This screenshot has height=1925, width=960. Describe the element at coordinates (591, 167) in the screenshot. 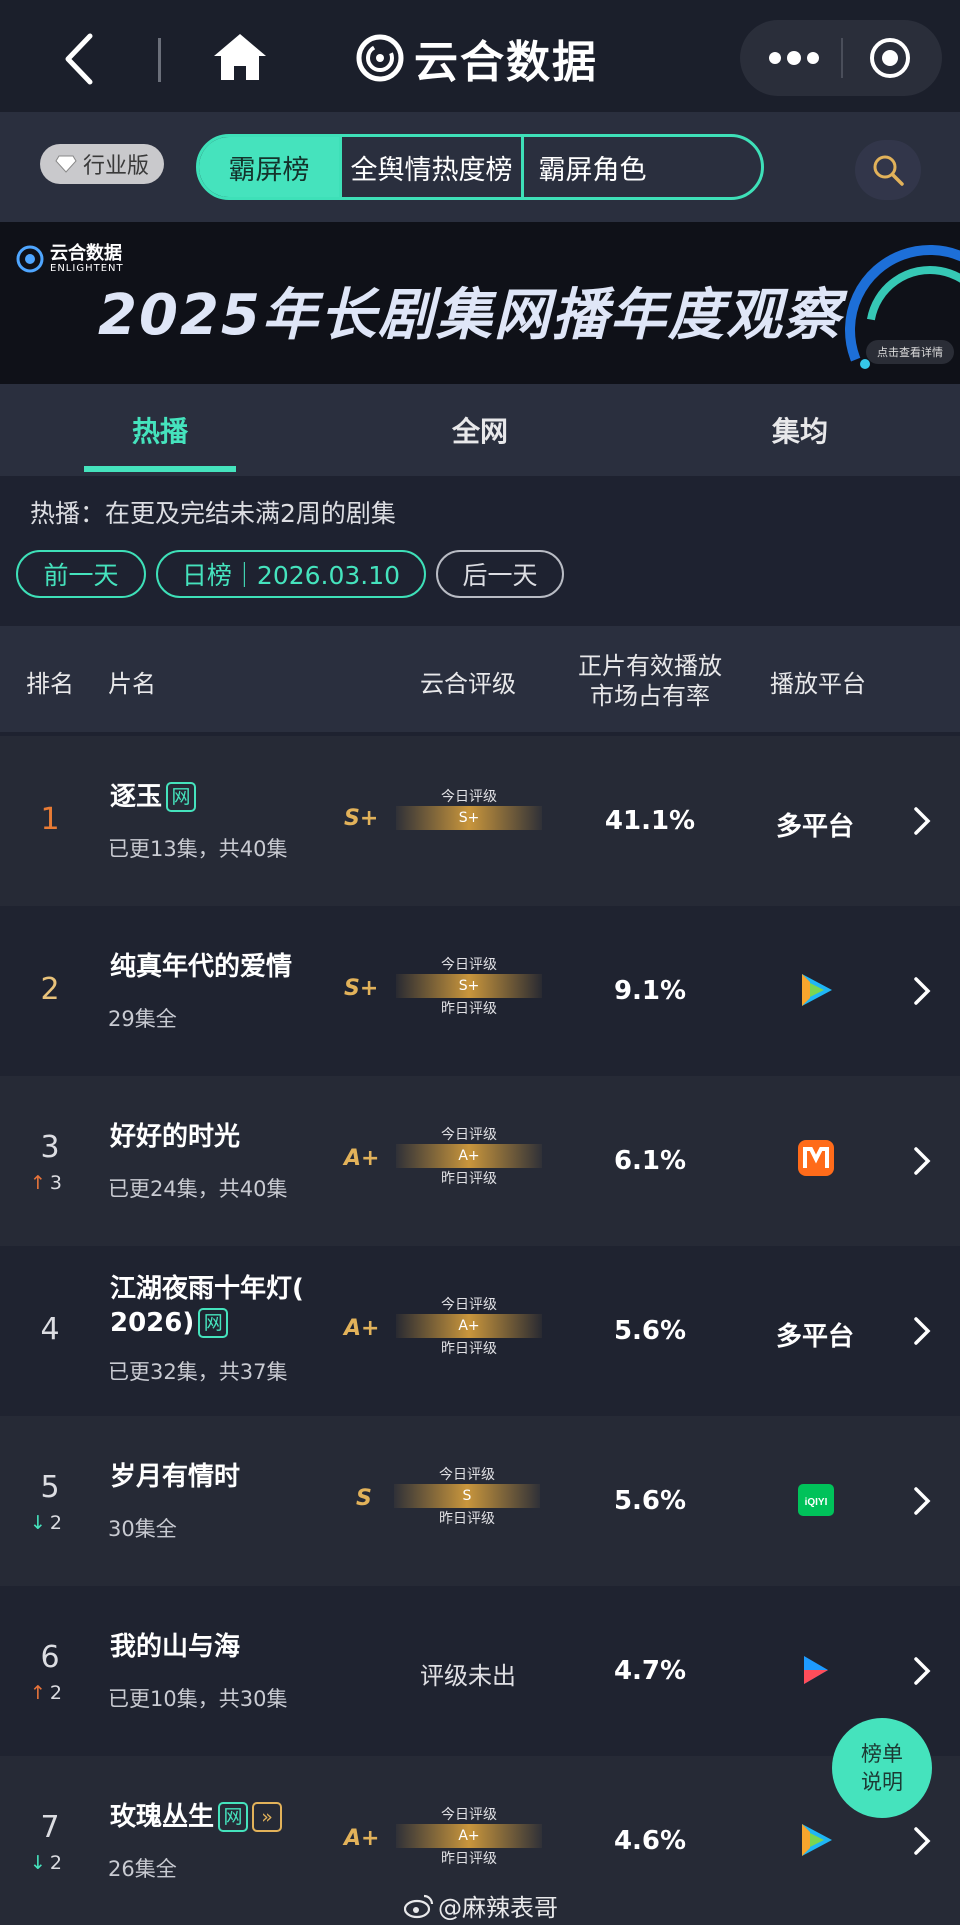

I see `segment-screen-roles: 霸屏角色` at that location.